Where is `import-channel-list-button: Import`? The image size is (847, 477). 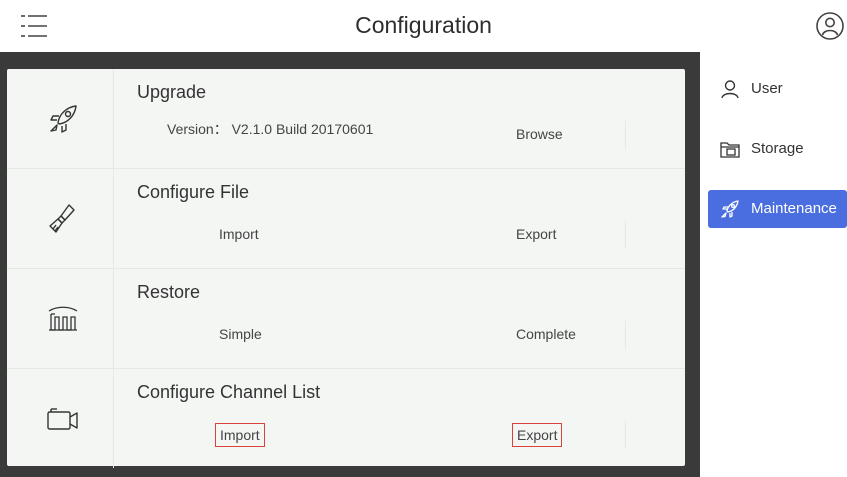
import-channel-list-button: Import is located at coordinates (240, 435).